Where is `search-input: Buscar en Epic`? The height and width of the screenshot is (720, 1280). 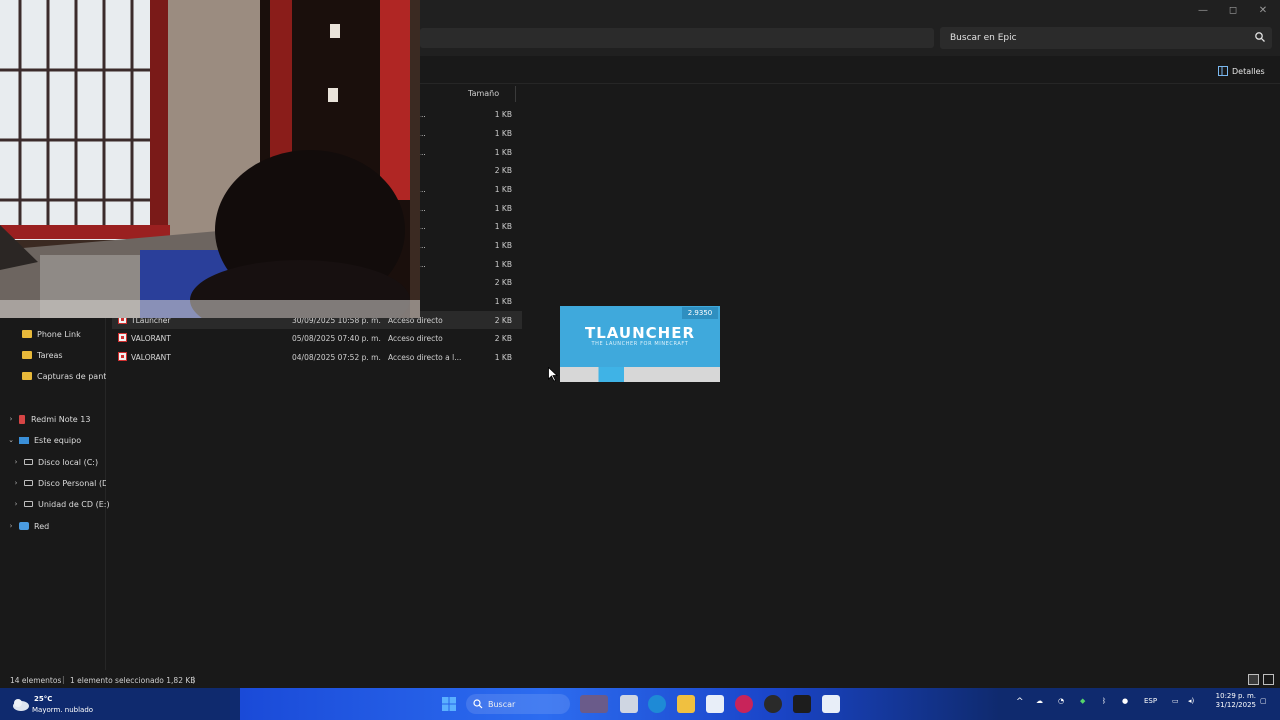 search-input: Buscar en Epic is located at coordinates (1106, 38).